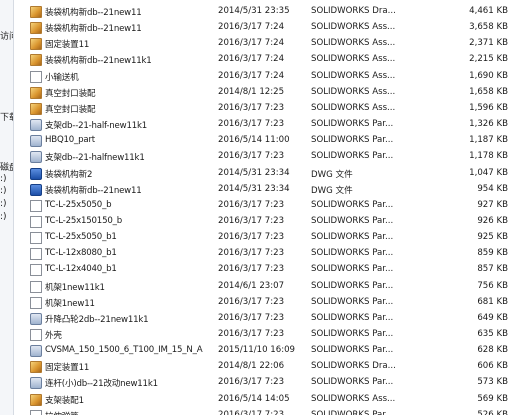 This screenshot has width=520, height=415. What do you see at coordinates (6, 166) in the screenshot?
I see `nav-item-disk: 磁盘` at bounding box center [6, 166].